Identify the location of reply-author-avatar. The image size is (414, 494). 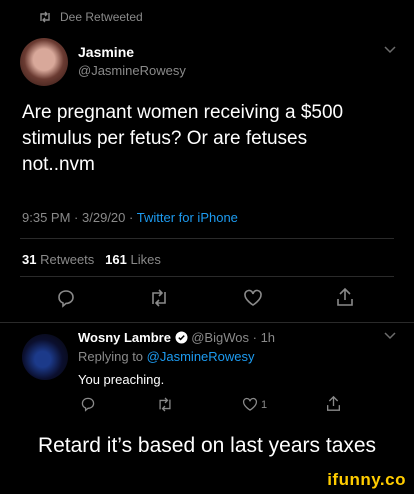
(45, 357).